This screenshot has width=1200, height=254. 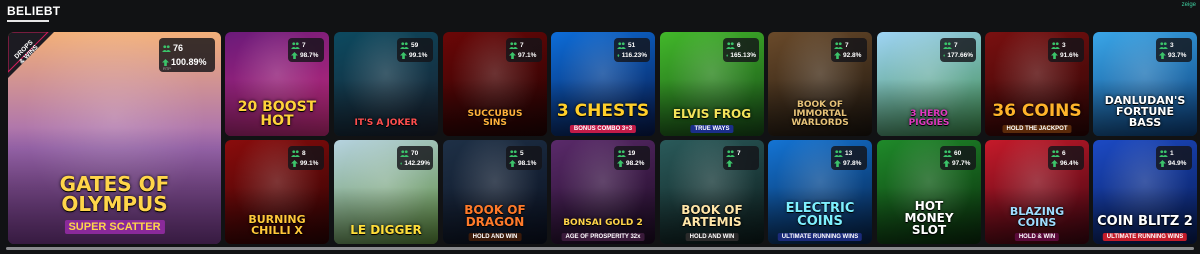 What do you see at coordinates (712, 84) in the screenshot?
I see `game-tile: 6 165.13% Elvis Frog TRUE WAYS` at bounding box center [712, 84].